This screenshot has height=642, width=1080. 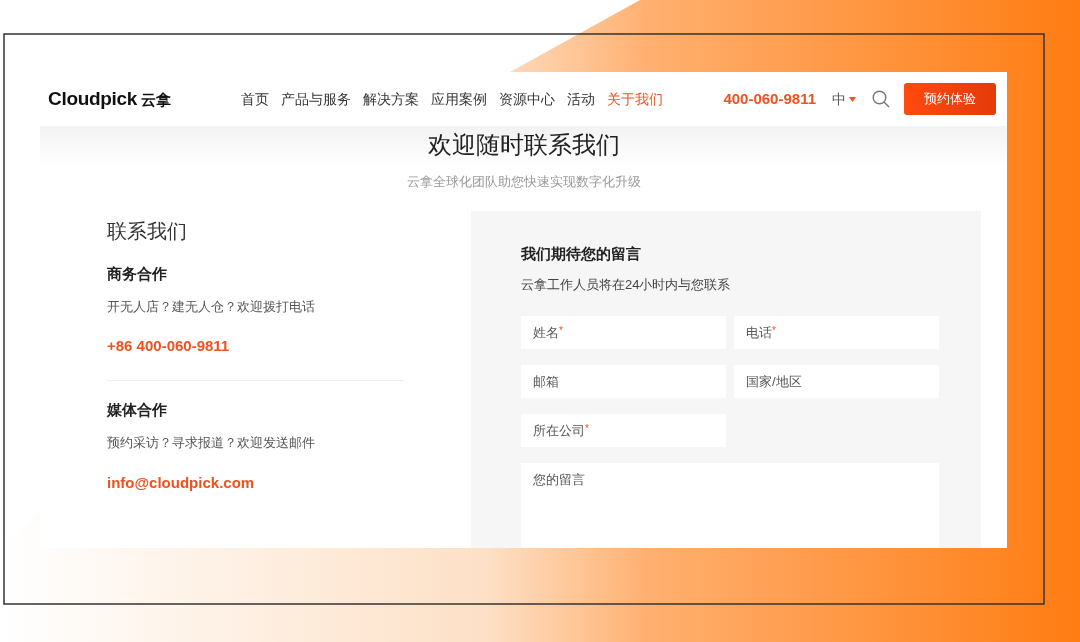 What do you see at coordinates (523, 145) in the screenshot?
I see `page-title: 欢迎随时联系我们` at bounding box center [523, 145].